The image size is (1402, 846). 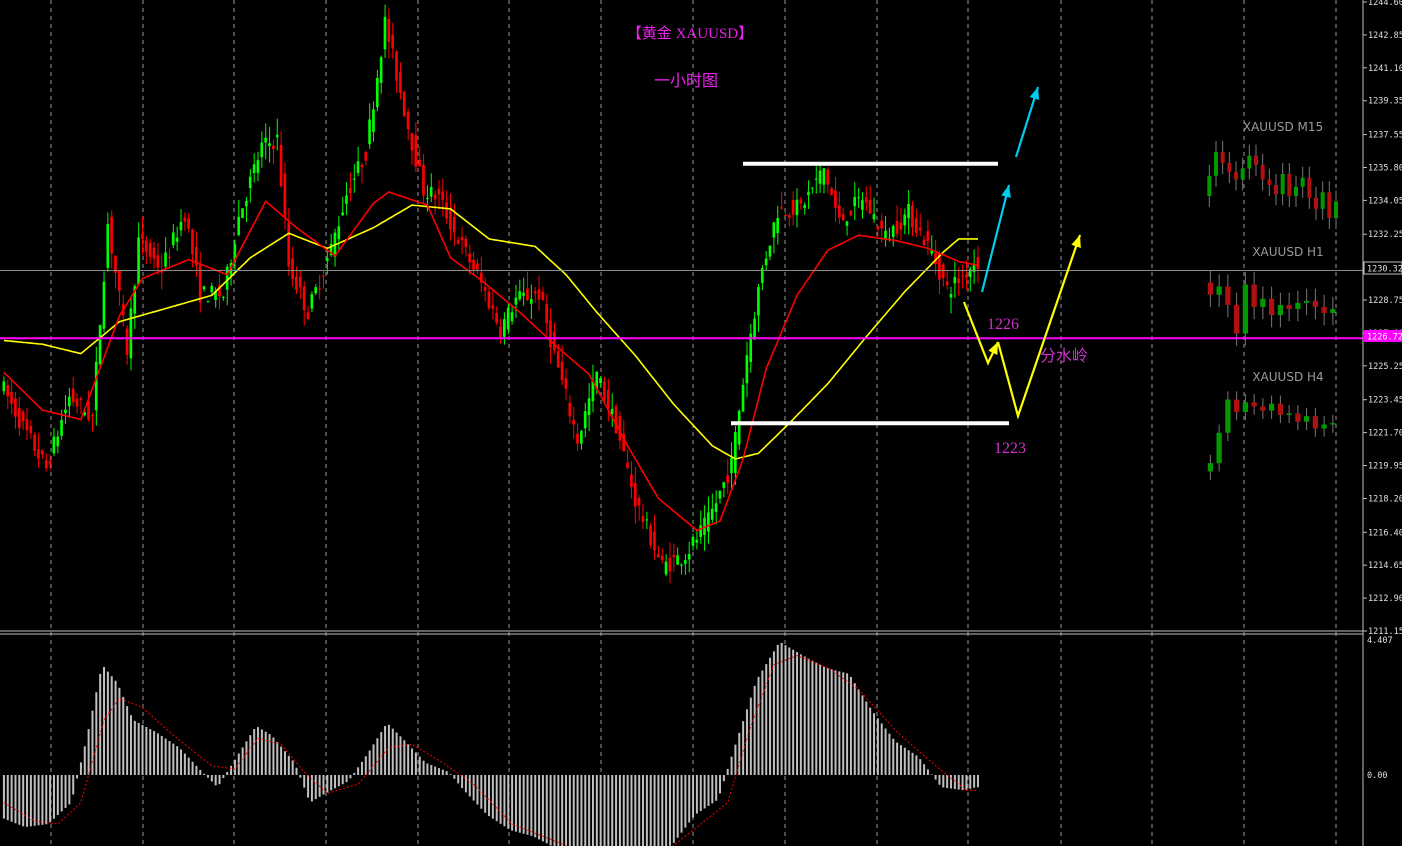 I want to click on current-price-label: 1230.32, so click(x=1384, y=270).